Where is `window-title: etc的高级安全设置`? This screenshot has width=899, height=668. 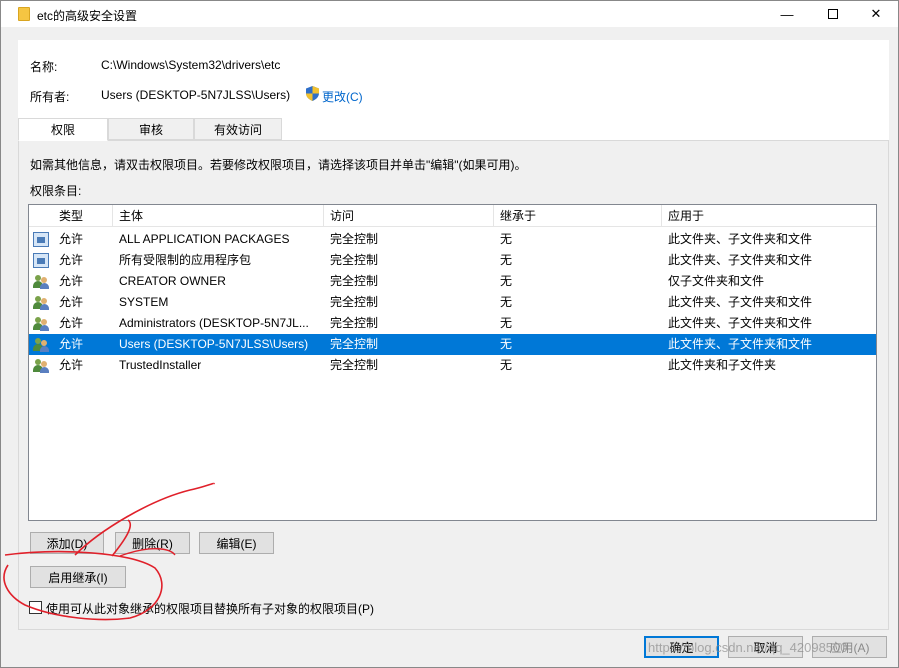
window-title: etc的高级安全设置 is located at coordinates (87, 16).